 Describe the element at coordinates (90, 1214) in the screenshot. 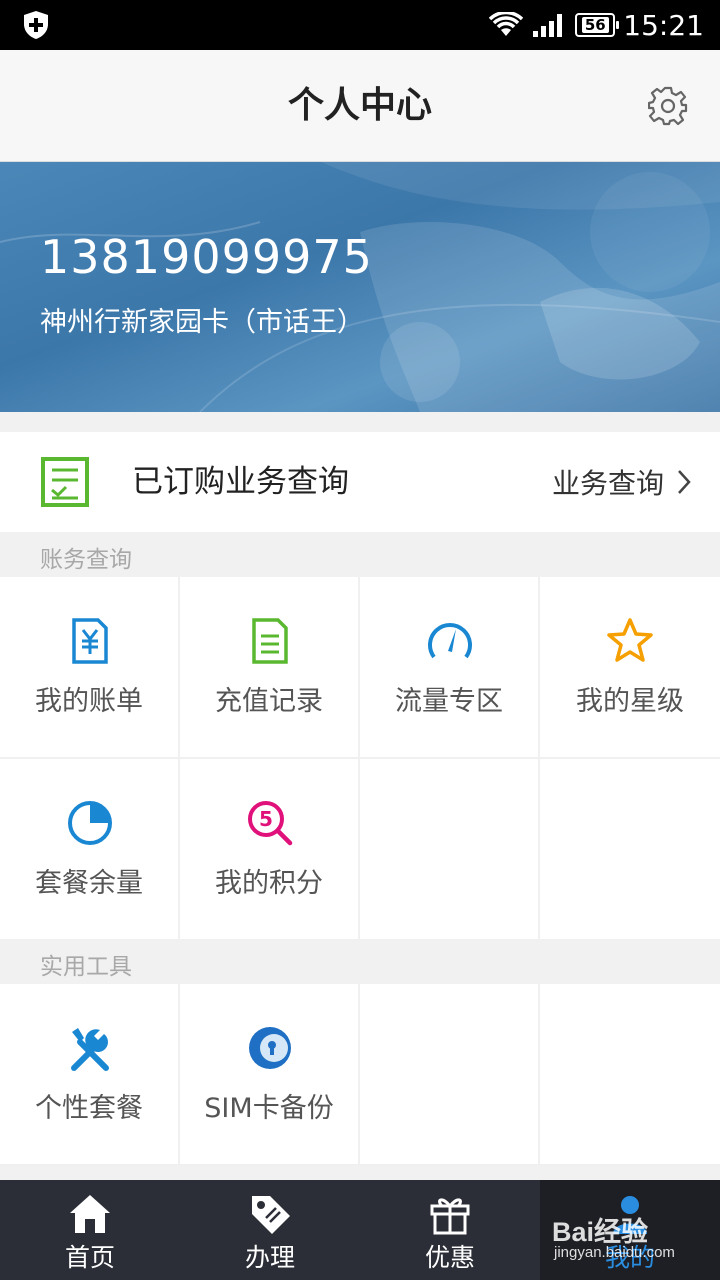

I see `home-icon` at that location.